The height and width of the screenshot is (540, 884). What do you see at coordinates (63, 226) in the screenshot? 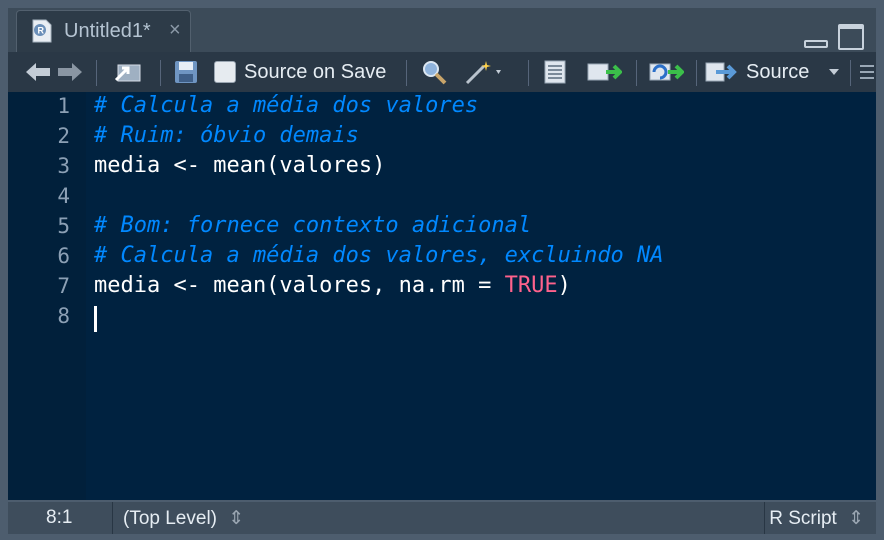
I see `line-number: 5` at bounding box center [63, 226].